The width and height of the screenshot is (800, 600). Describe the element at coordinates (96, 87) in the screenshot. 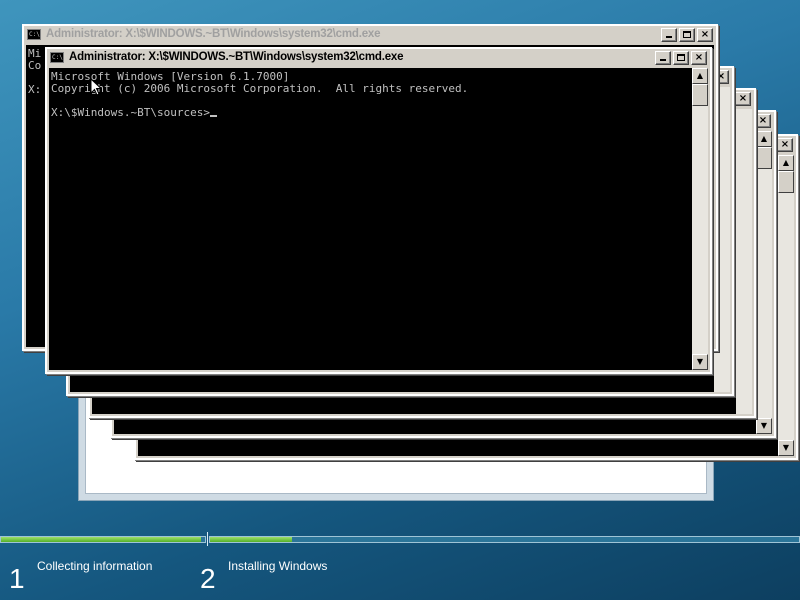

I see `mouse-pointer-icon` at that location.